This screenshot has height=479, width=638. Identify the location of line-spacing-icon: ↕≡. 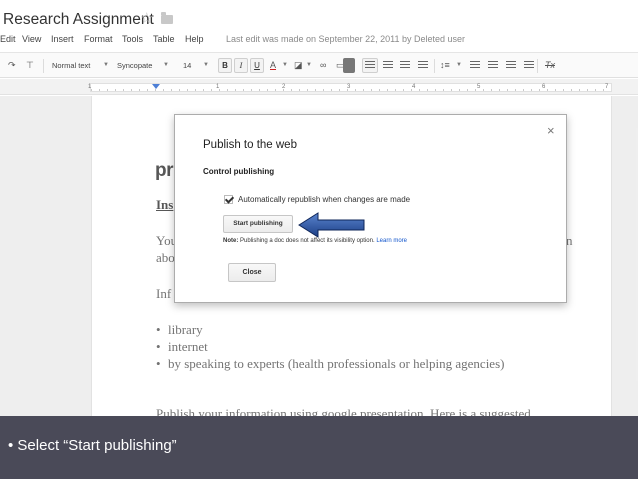
(445, 65).